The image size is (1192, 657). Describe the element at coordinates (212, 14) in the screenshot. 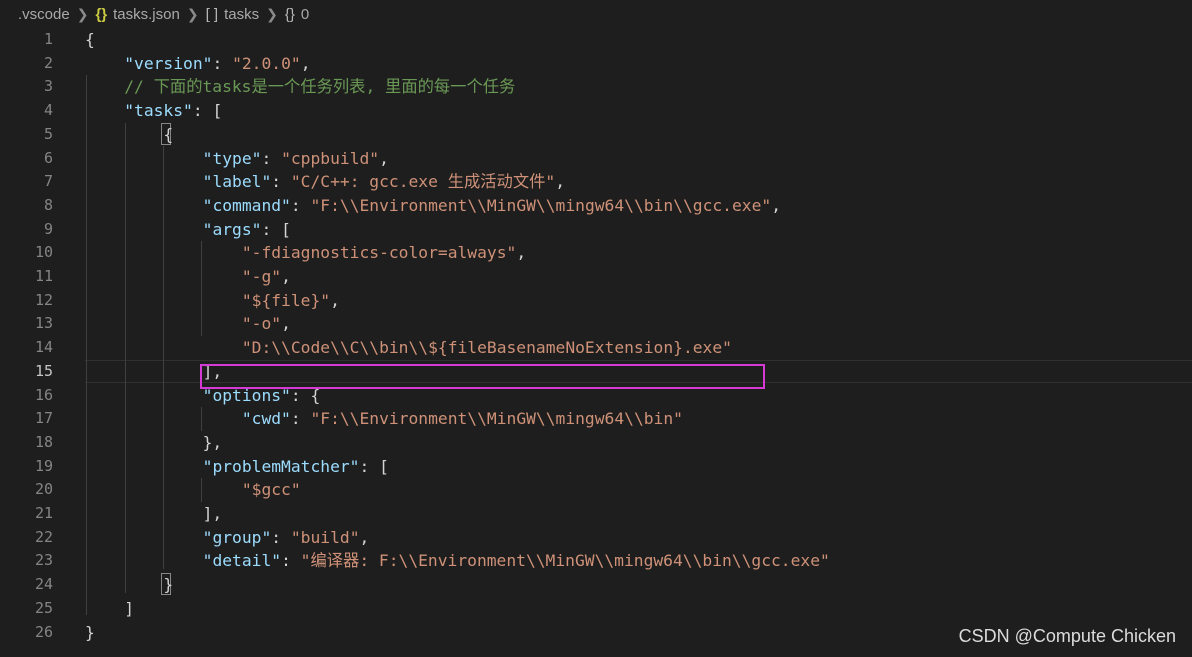

I see `array-symbol-icon: [ ]` at that location.